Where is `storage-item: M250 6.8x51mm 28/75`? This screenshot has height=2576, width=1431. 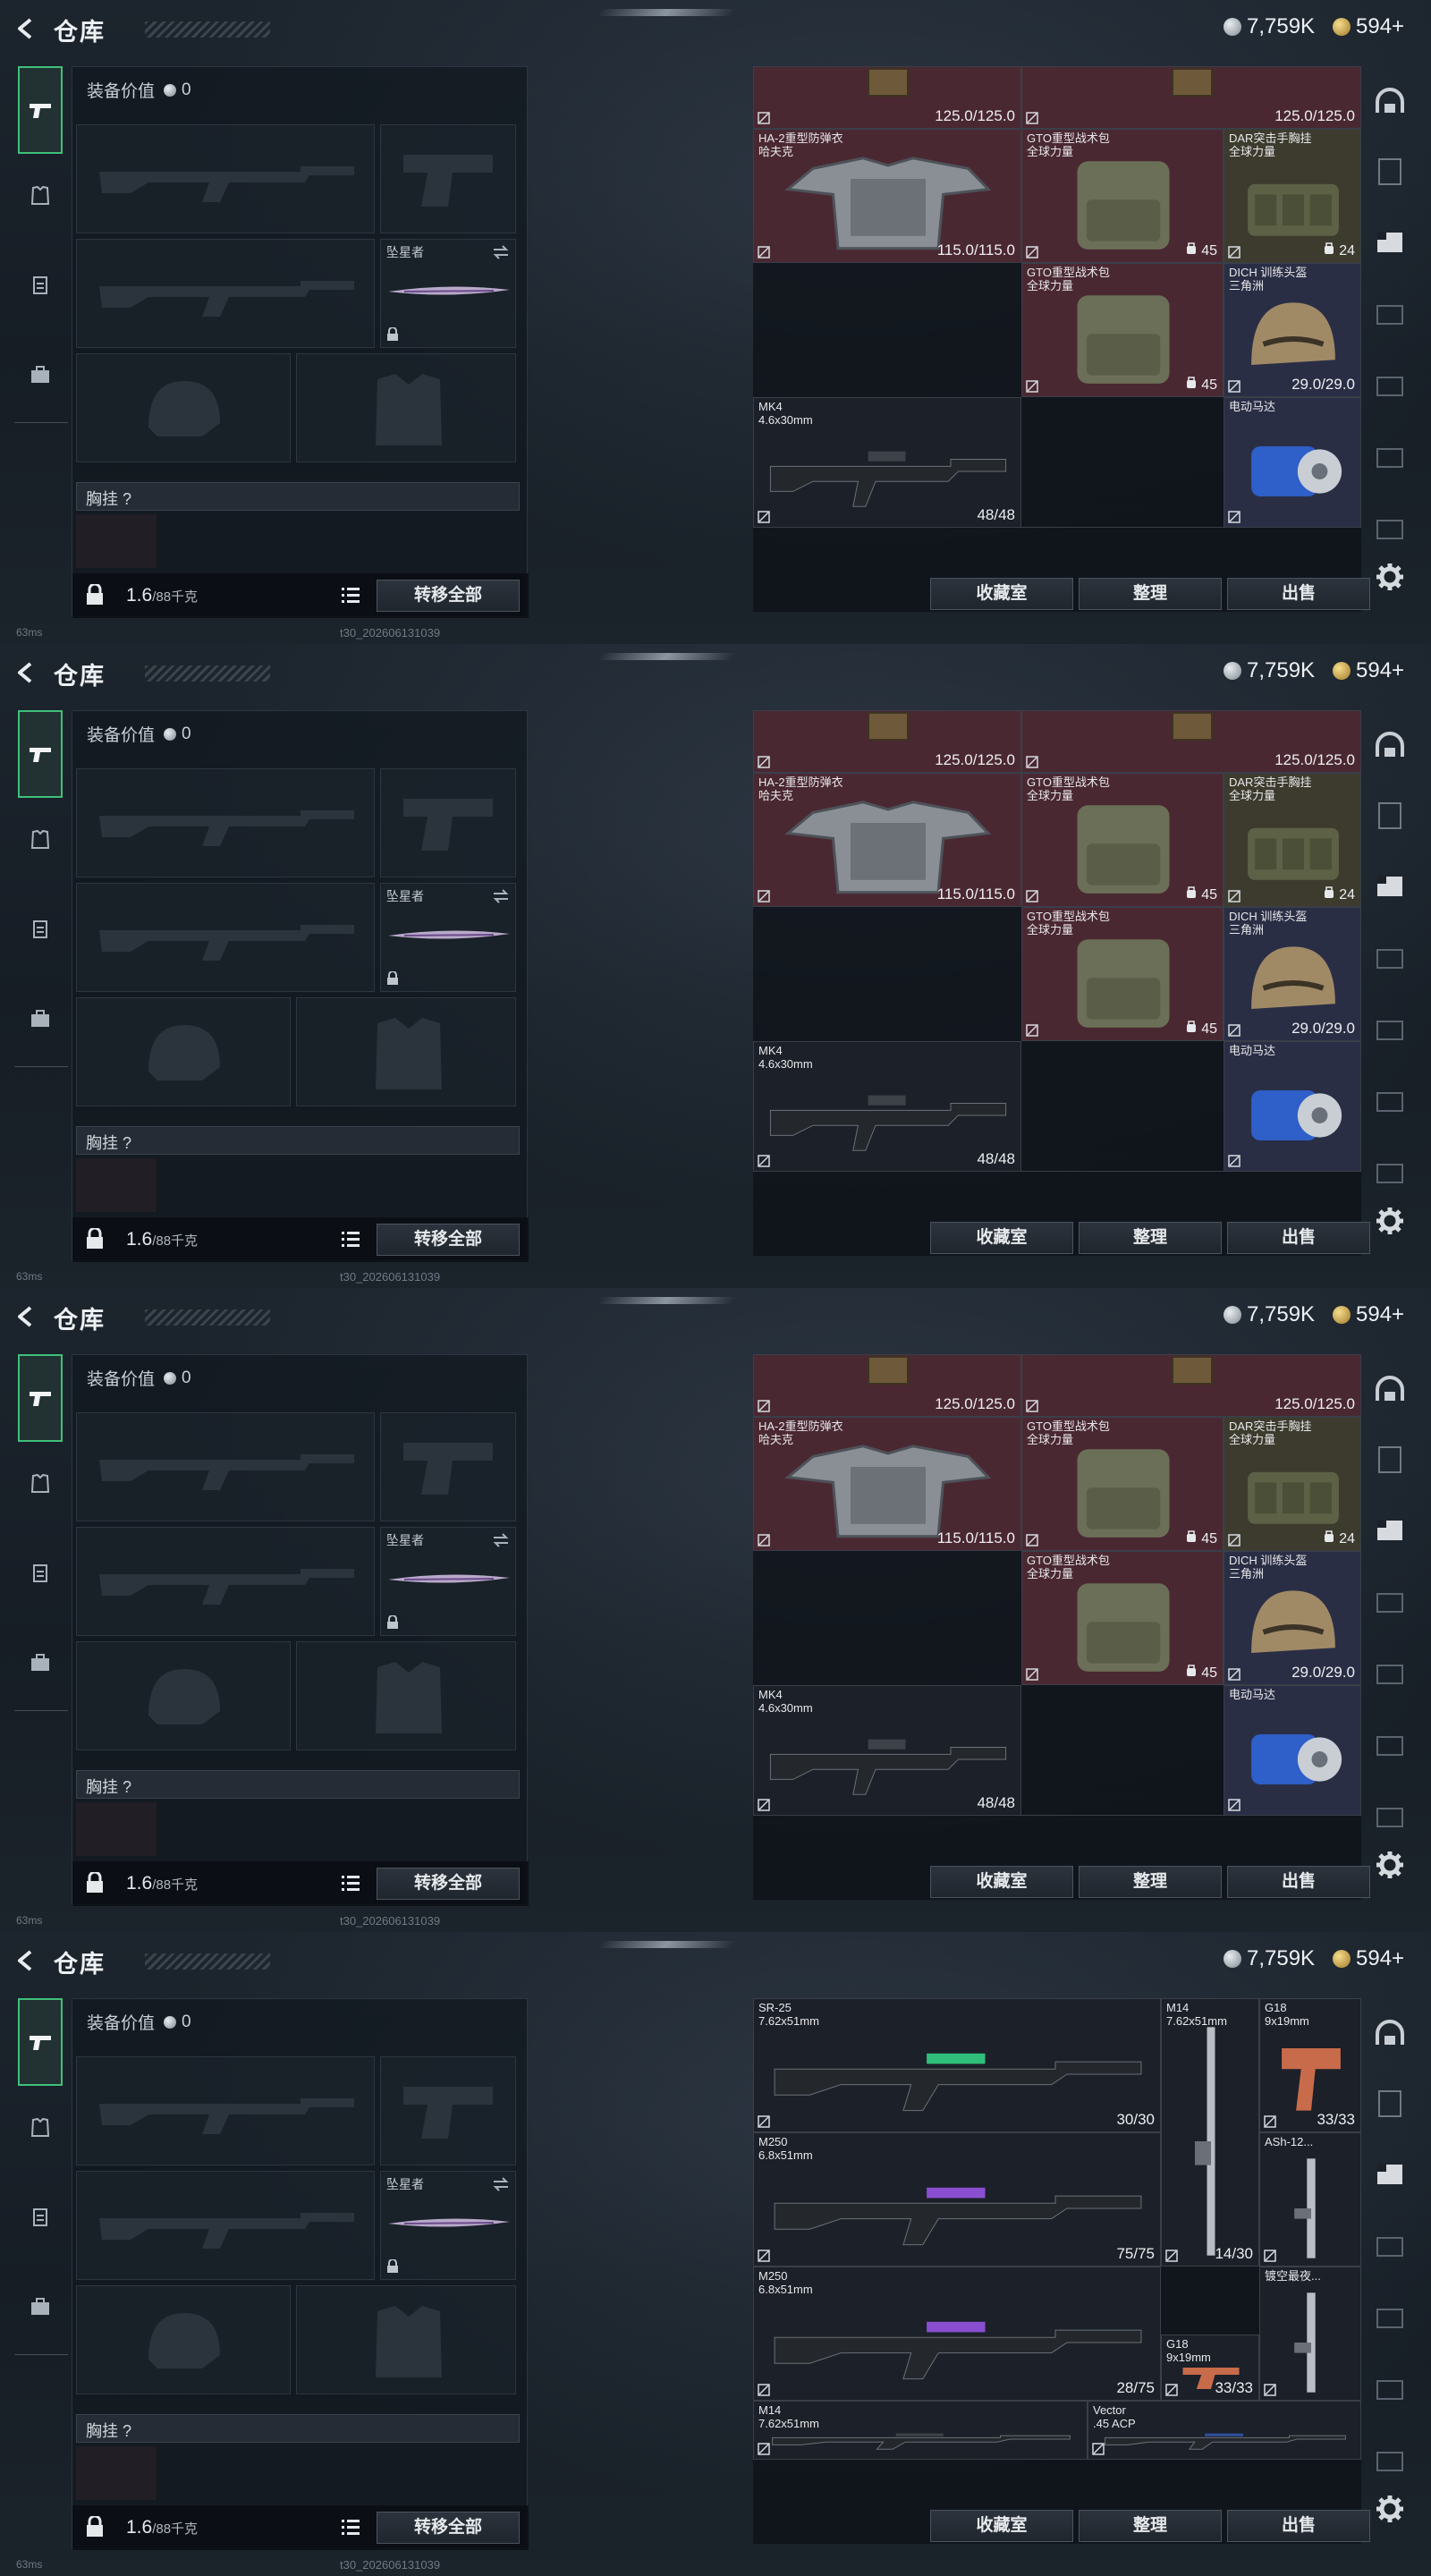 storage-item: M250 6.8x51mm 28/75 is located at coordinates (957, 2334).